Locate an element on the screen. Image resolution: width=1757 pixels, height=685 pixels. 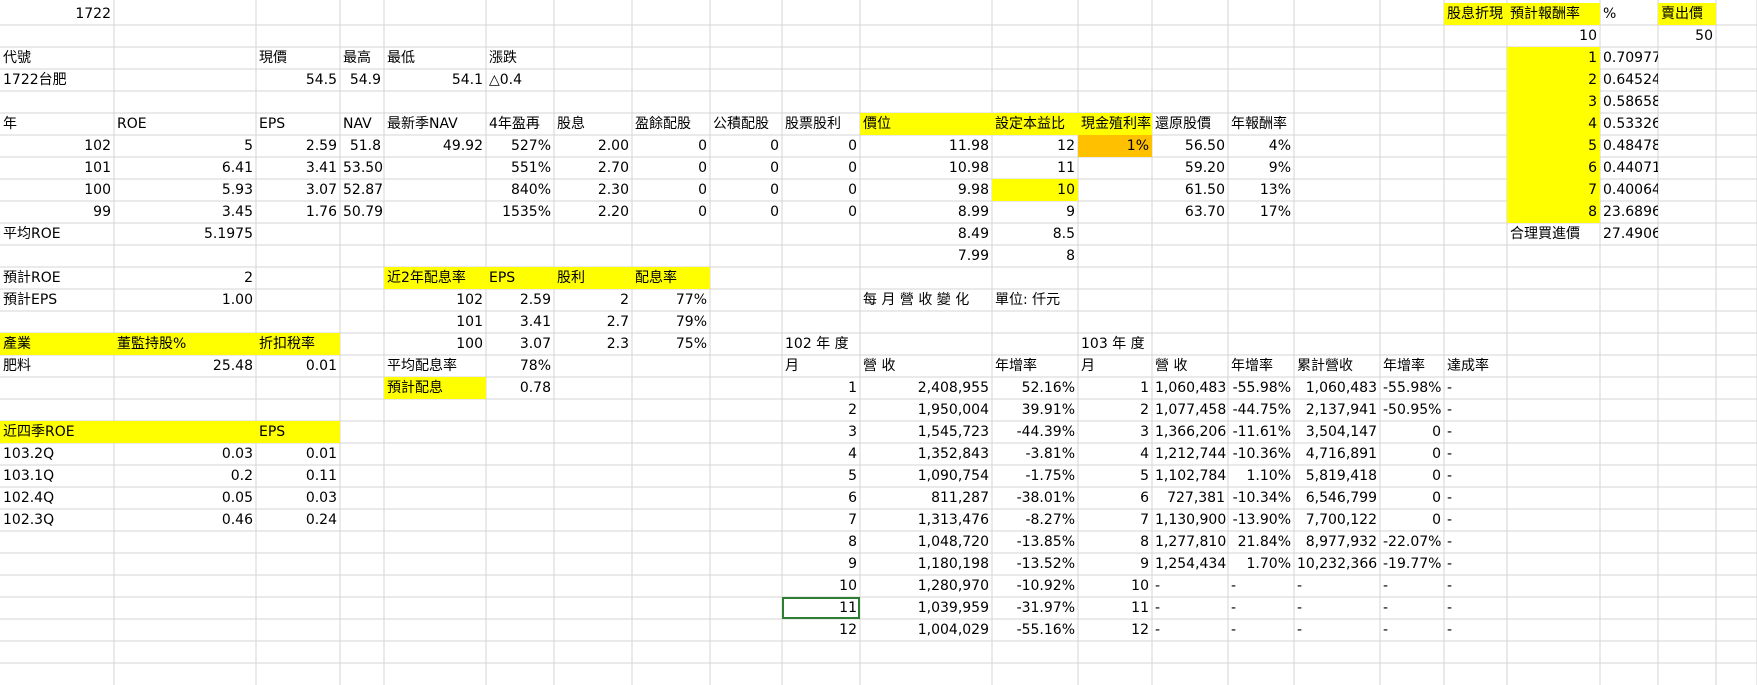
main-cell: 9% is located at coordinates (1261, 168).